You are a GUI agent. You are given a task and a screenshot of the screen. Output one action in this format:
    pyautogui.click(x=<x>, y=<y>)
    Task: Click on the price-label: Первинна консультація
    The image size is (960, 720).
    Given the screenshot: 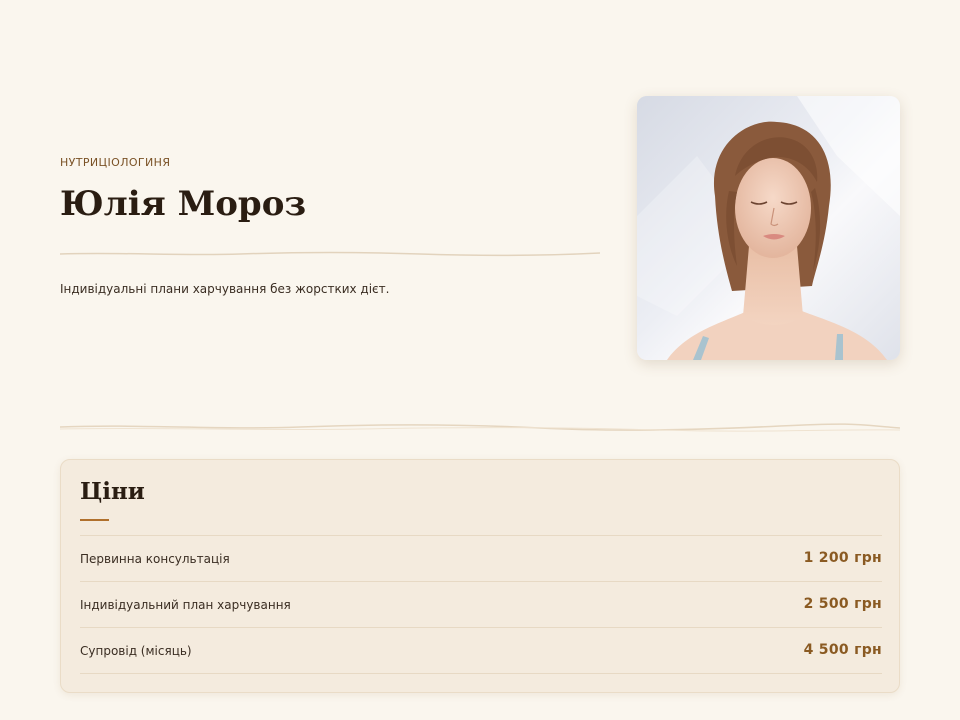 What is the action you would take?
    pyautogui.click(x=155, y=559)
    